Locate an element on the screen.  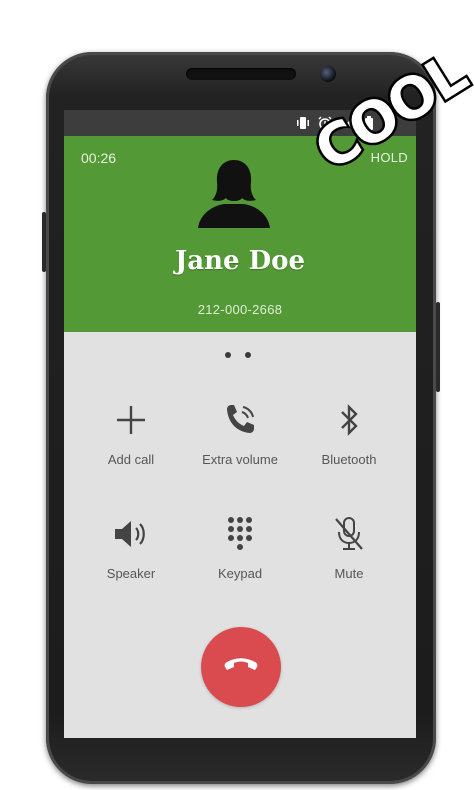
bluetooth-icon is located at coordinates (349, 420).